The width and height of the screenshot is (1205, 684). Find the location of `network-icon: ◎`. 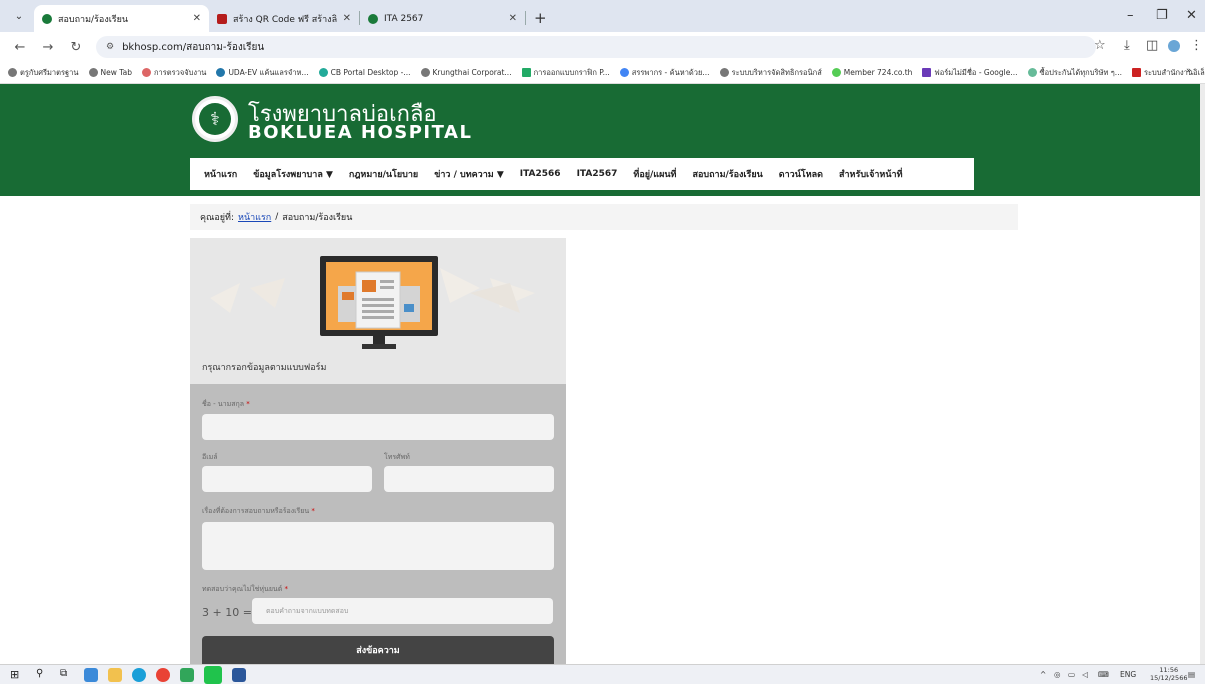

network-icon: ◎ is located at coordinates (1057, 674).